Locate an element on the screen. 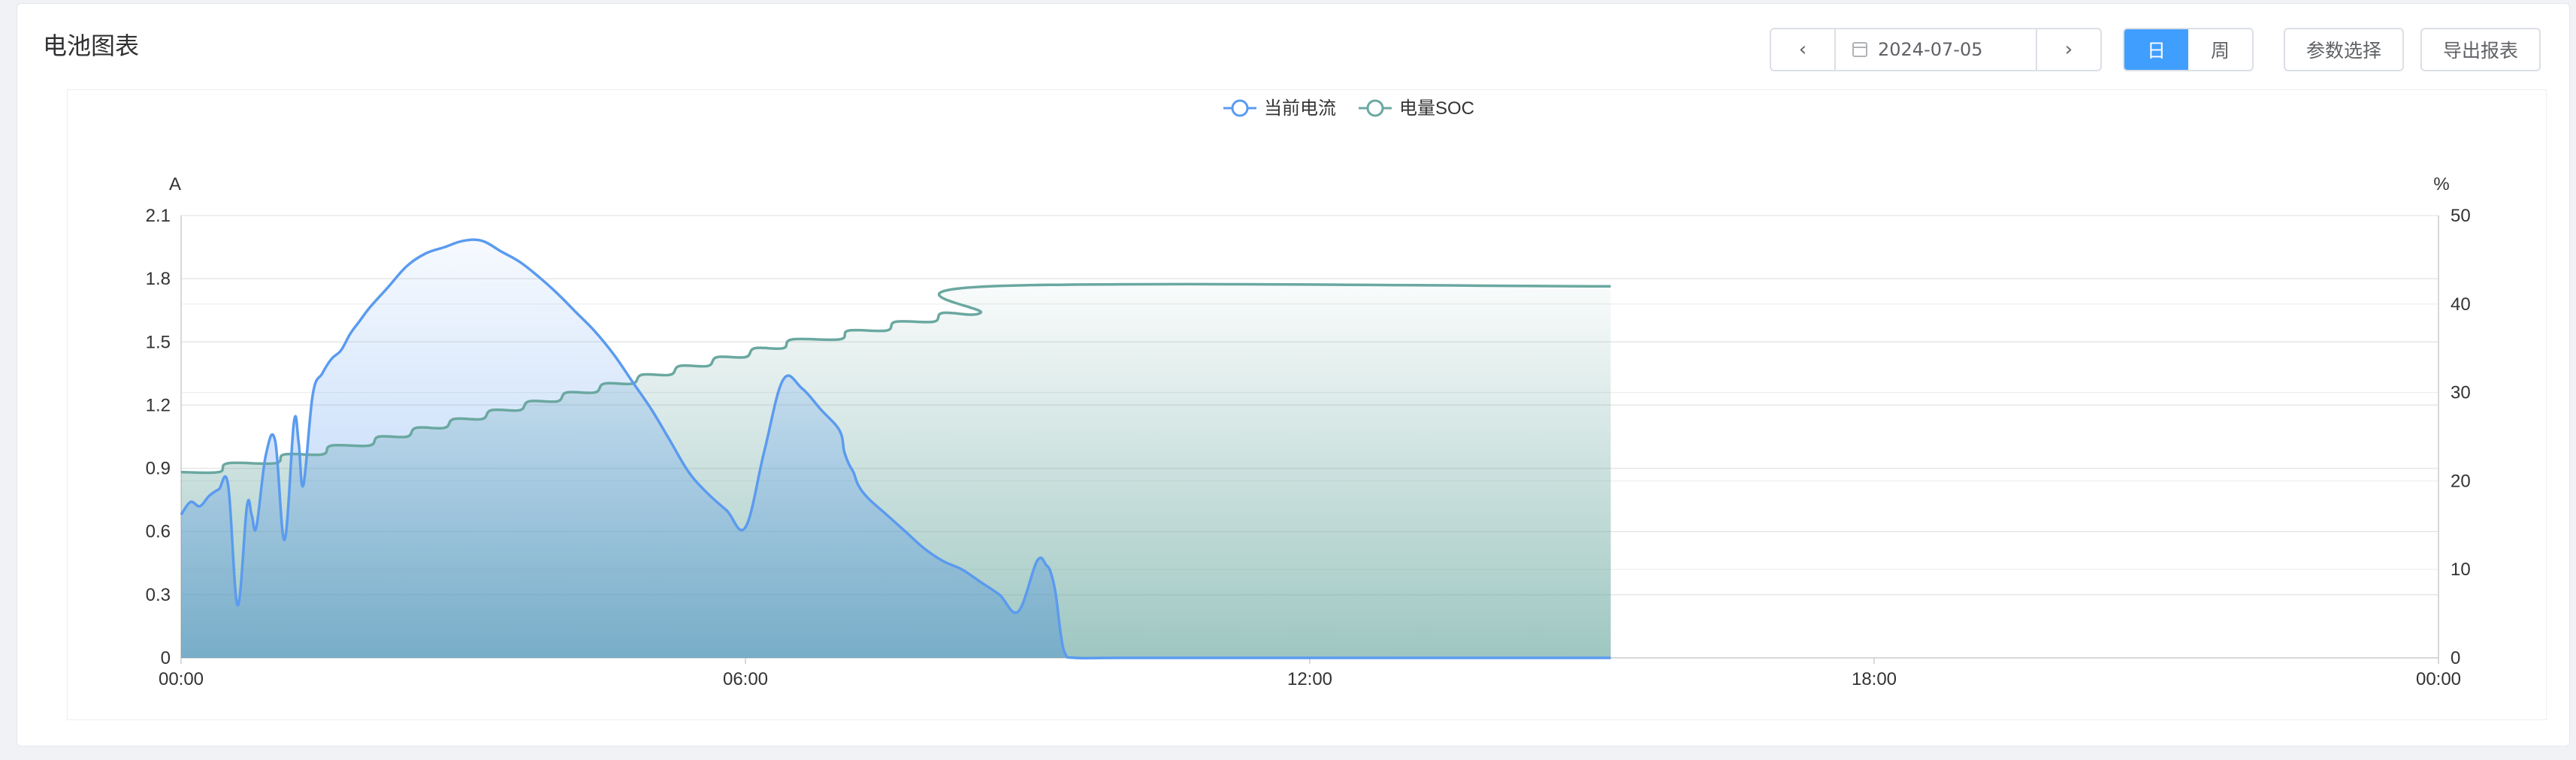 This screenshot has width=2576, height=760. export-report-button: 导出报表 is located at coordinates (2480, 49).